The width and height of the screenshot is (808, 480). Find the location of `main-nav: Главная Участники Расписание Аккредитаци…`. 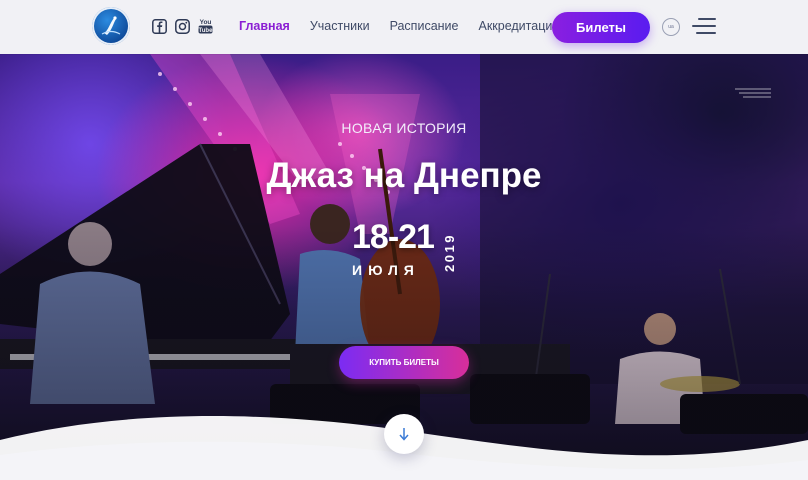

main-nav: Главная Участники Расписание Аккредитаци… is located at coordinates (399, 26).